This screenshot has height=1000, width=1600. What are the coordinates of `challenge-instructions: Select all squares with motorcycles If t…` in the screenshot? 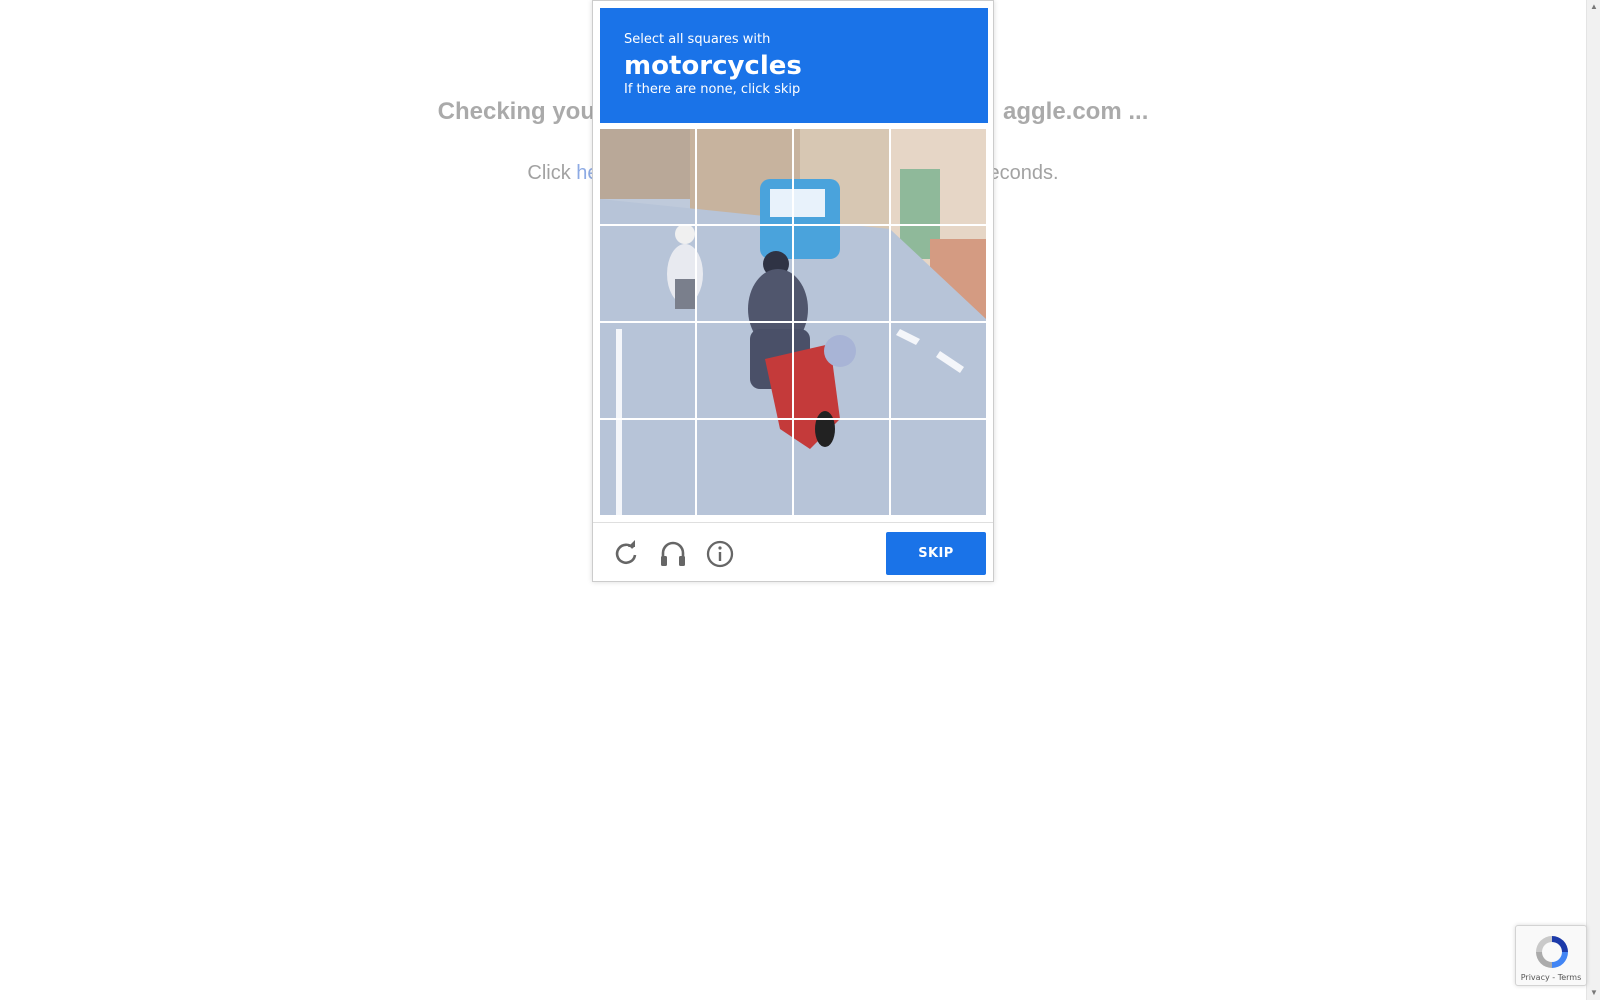 It's located at (794, 65).